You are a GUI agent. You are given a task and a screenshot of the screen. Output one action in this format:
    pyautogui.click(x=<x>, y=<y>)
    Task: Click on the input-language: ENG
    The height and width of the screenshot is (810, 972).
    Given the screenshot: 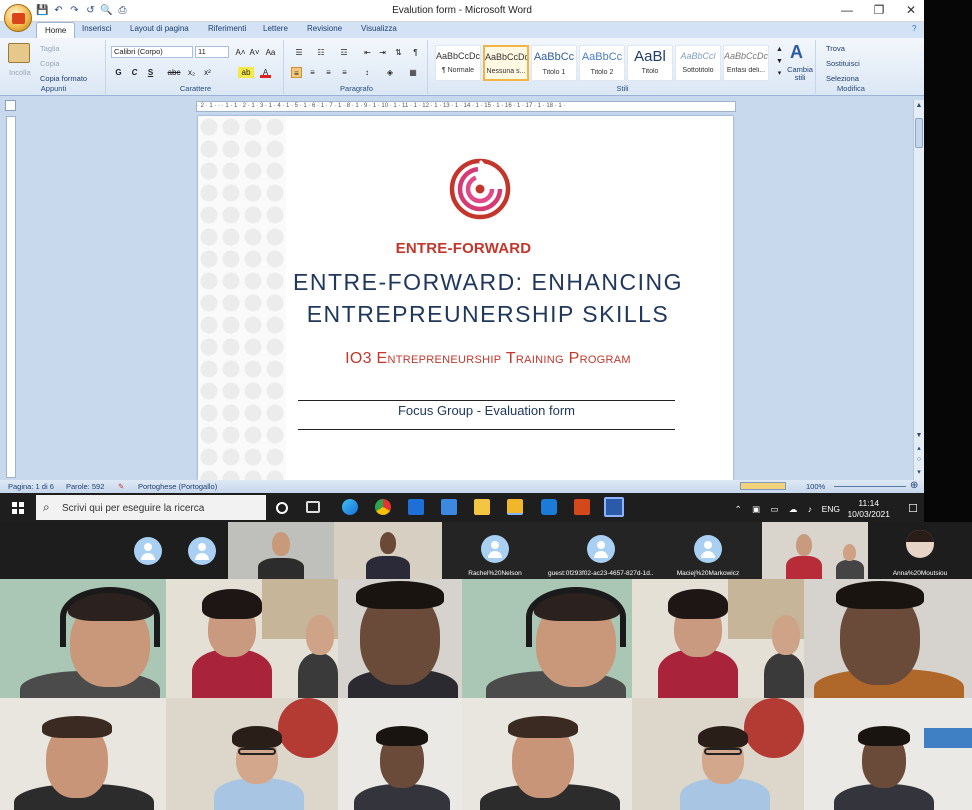 What is the action you would take?
    pyautogui.click(x=831, y=509)
    